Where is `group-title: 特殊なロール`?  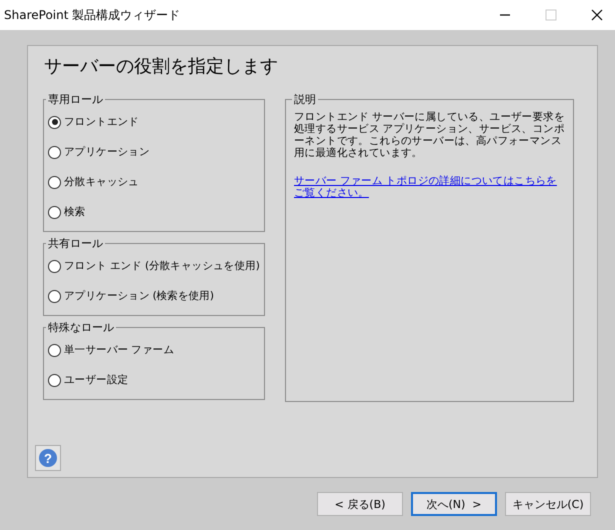
group-title: 特殊なロール is located at coordinates (81, 327).